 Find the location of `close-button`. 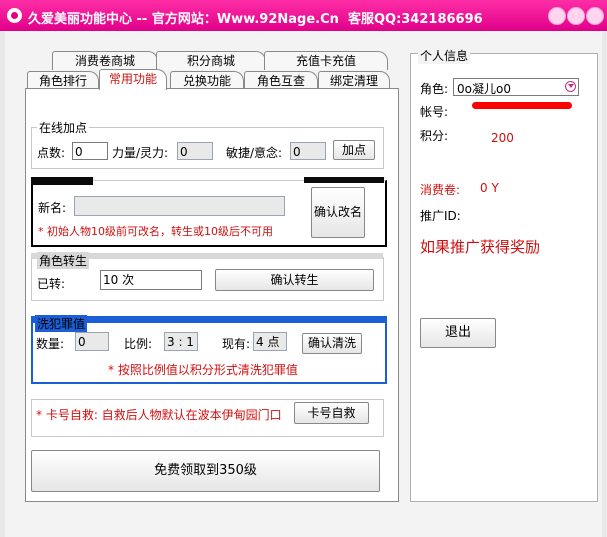

close-button is located at coordinates (595, 16).